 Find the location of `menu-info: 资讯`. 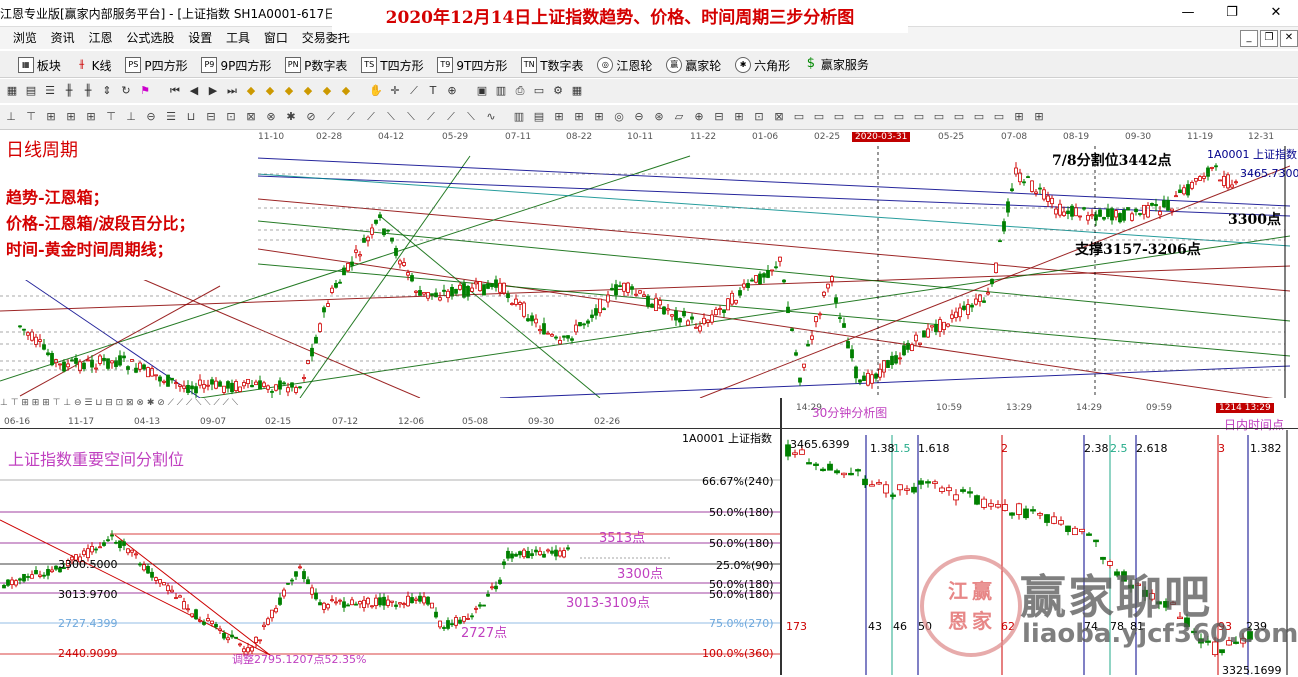

menu-info: 资讯 is located at coordinates (63, 38).